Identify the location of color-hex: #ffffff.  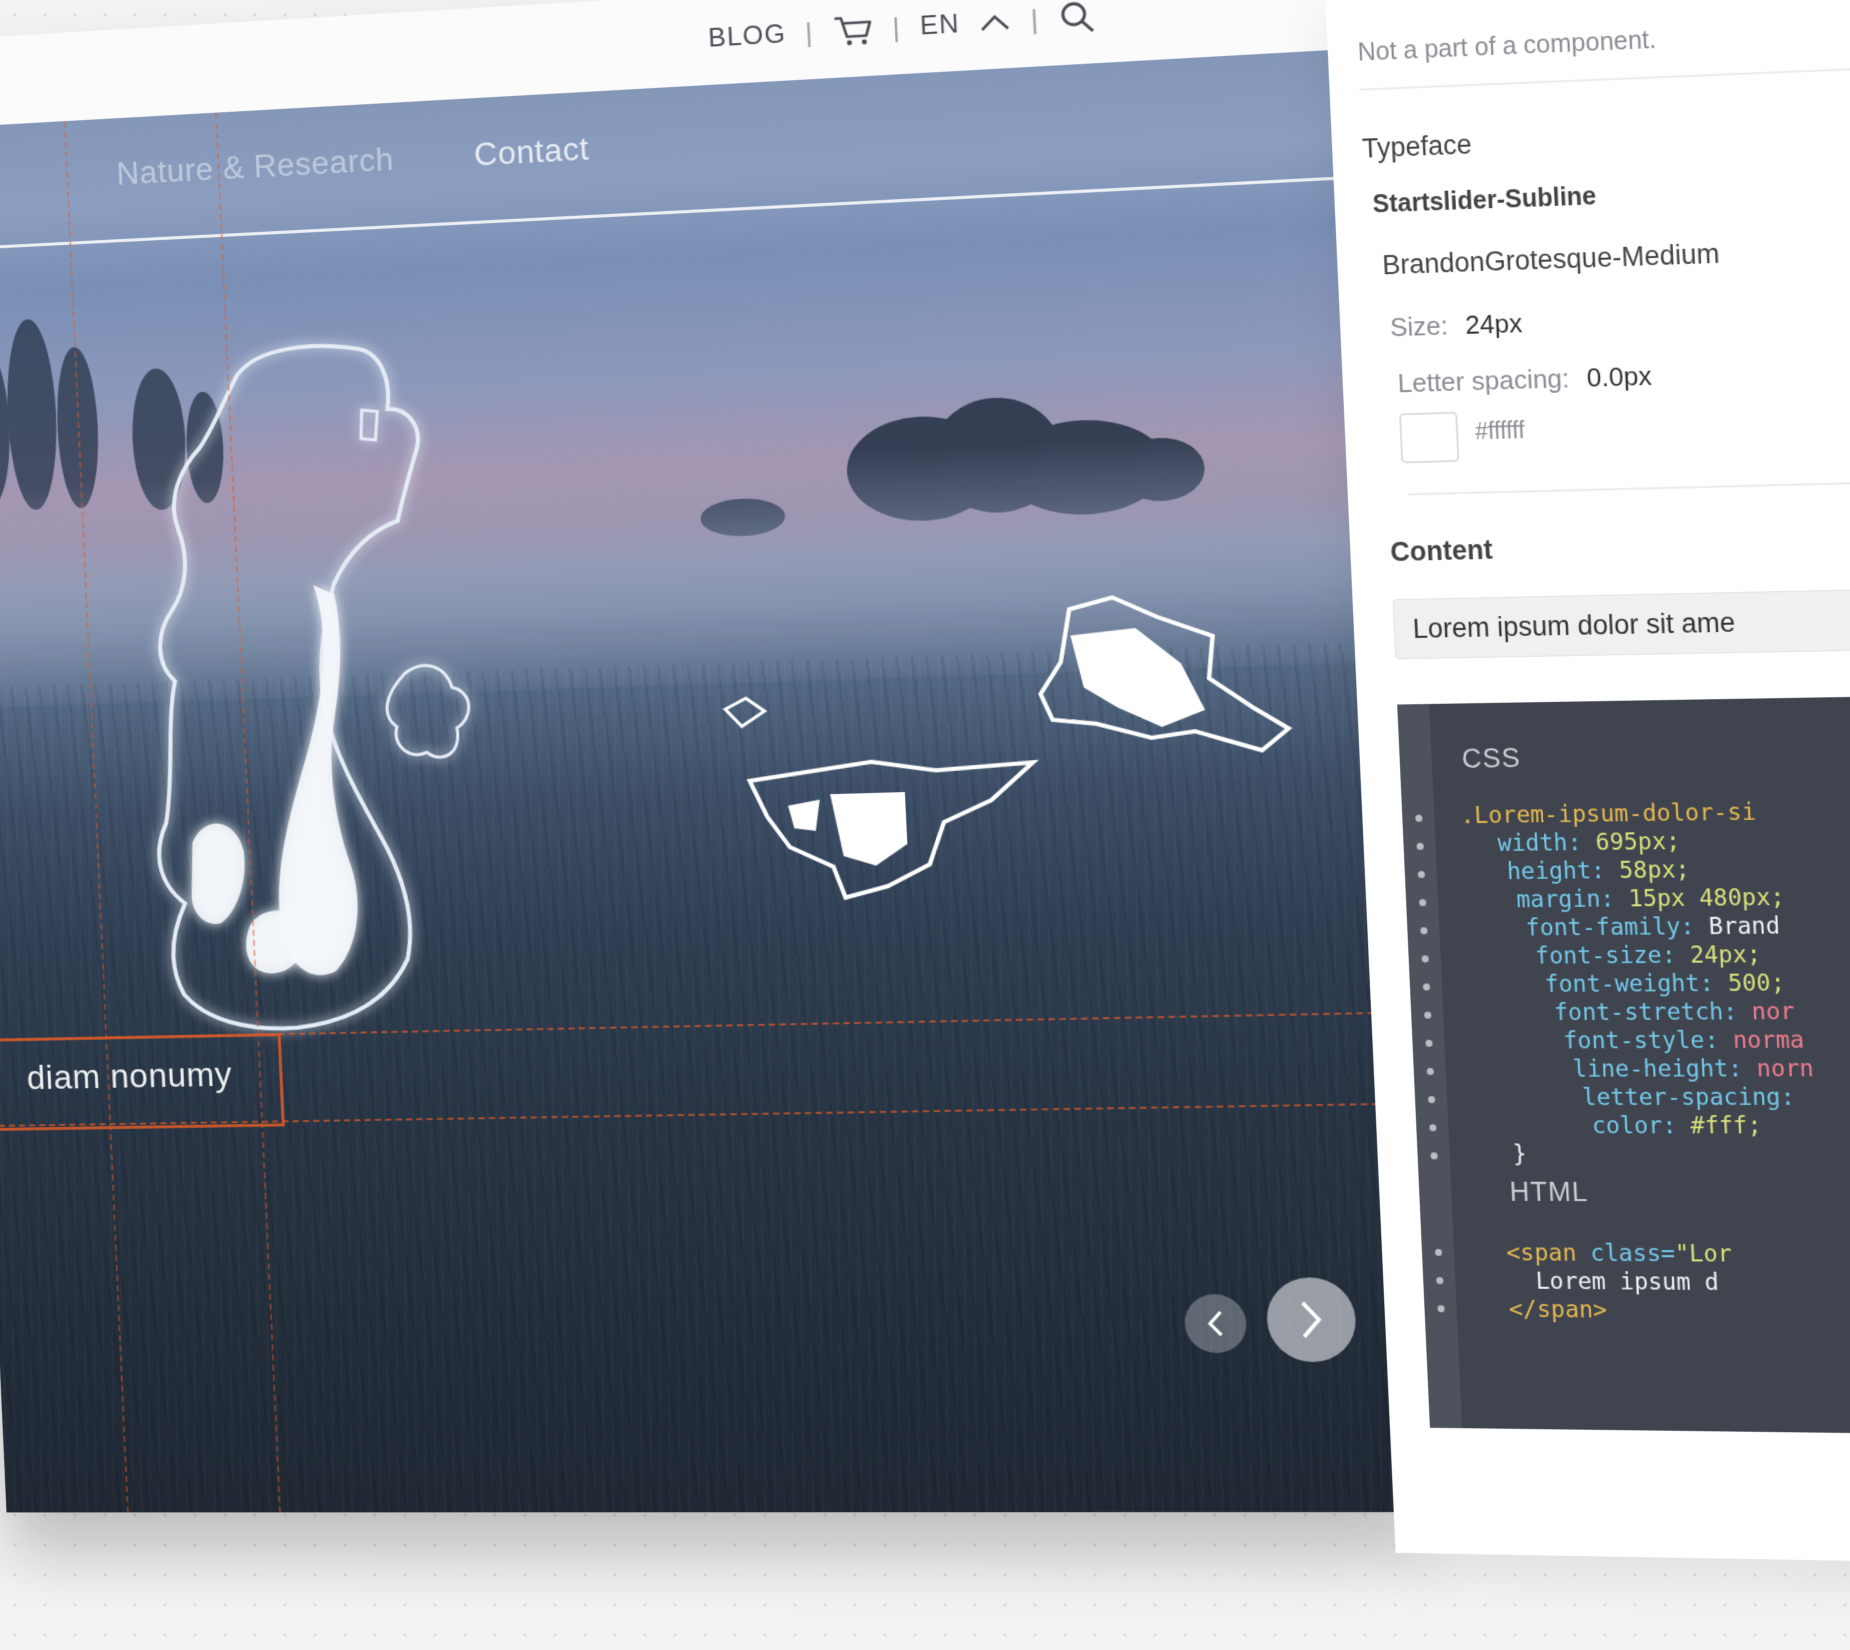
(1500, 431).